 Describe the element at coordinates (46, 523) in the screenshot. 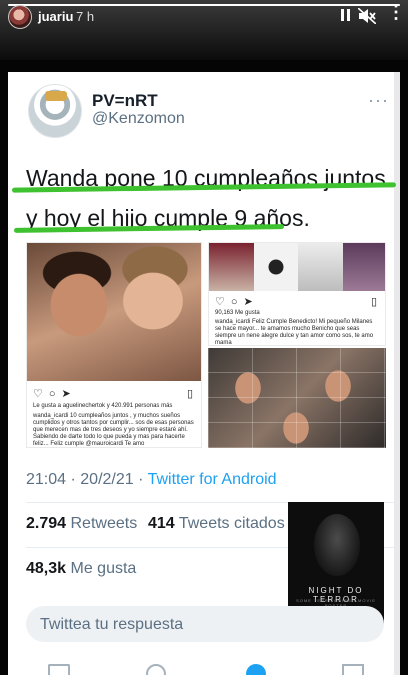

I see `retweets-count: 2.794` at that location.